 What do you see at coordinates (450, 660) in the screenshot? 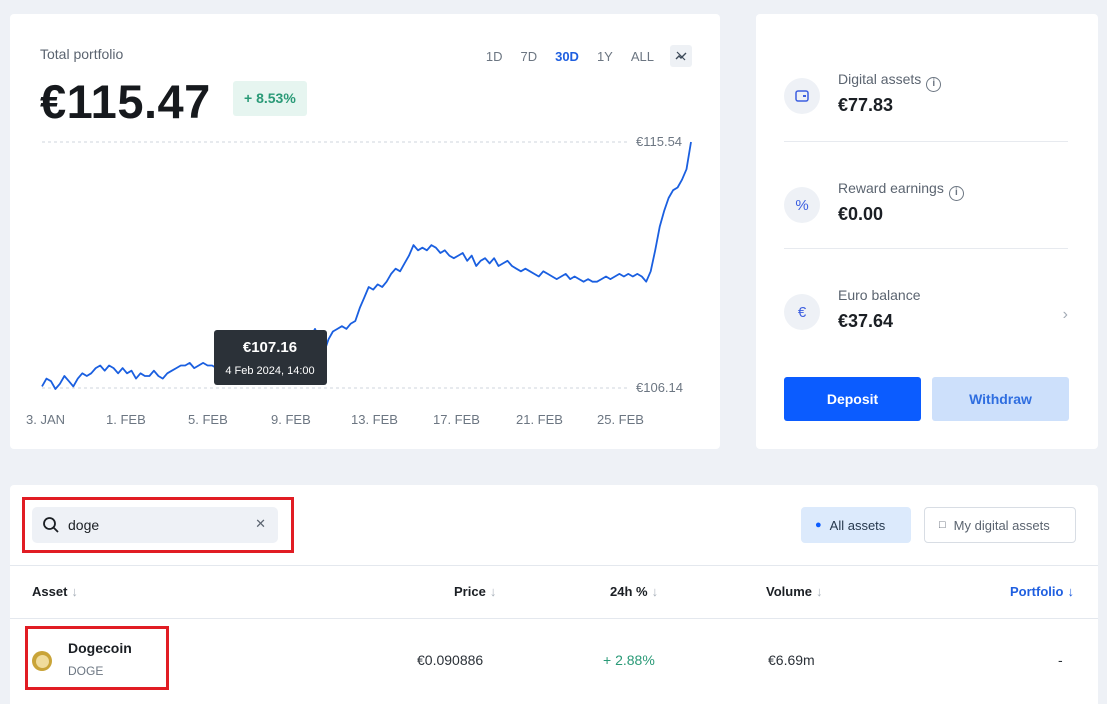
I see `asset-price: €0.090886` at bounding box center [450, 660].